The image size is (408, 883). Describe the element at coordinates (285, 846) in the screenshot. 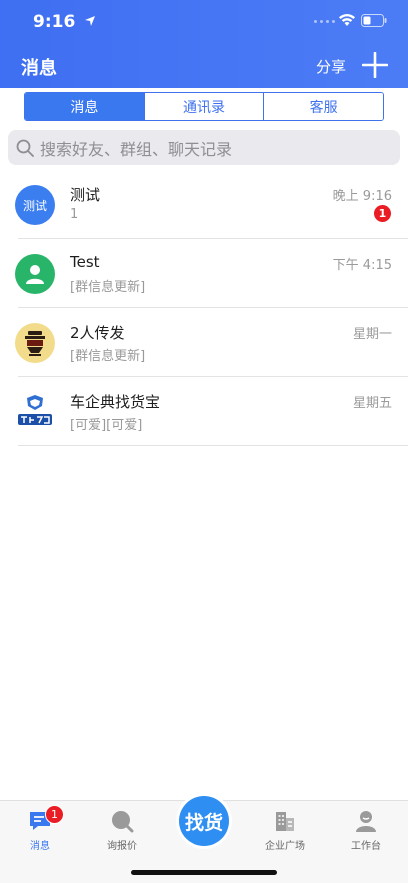

I see `tabbar-label: 企业广场` at that location.